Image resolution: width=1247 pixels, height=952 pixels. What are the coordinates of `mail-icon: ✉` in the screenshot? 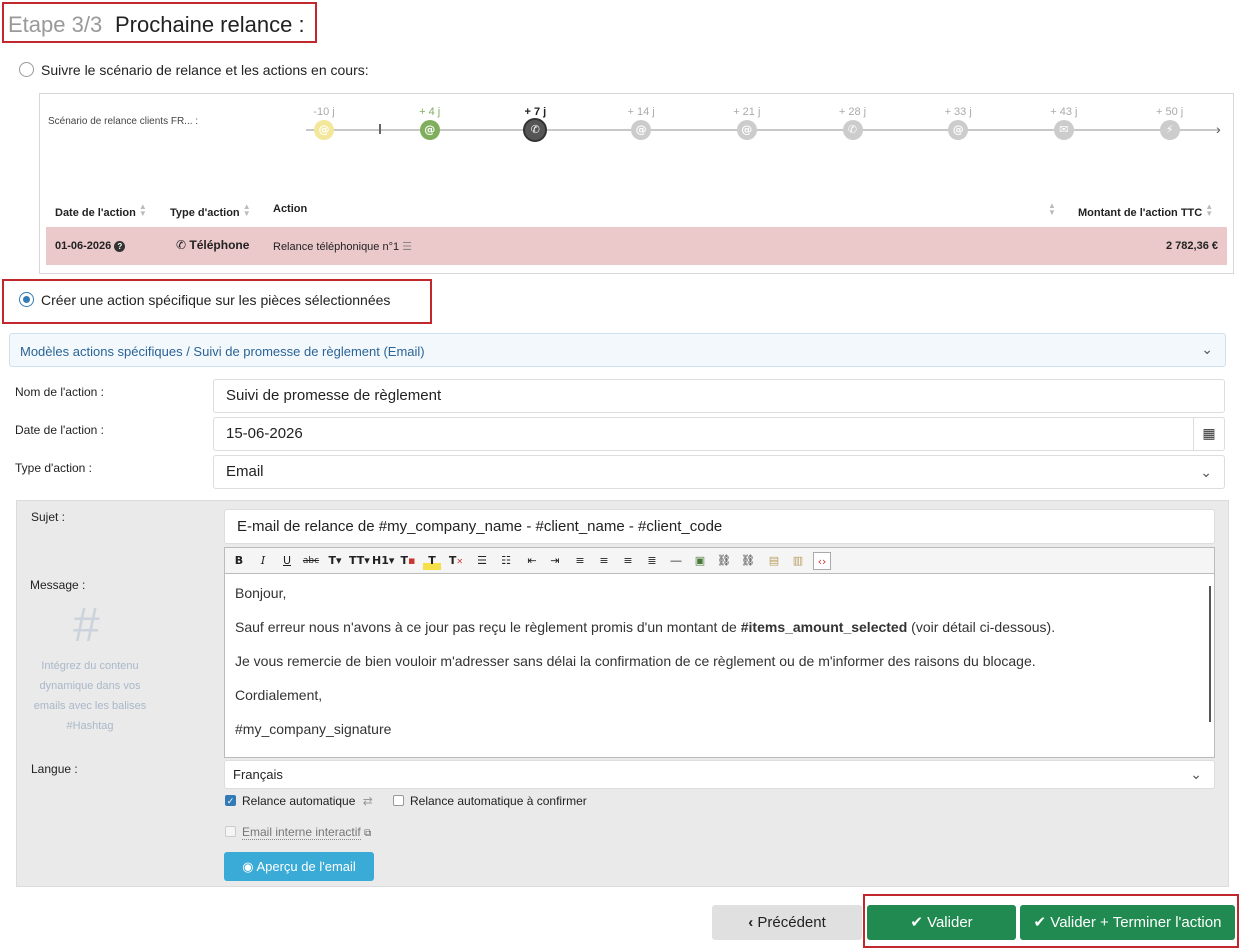 It's located at (1063, 130).